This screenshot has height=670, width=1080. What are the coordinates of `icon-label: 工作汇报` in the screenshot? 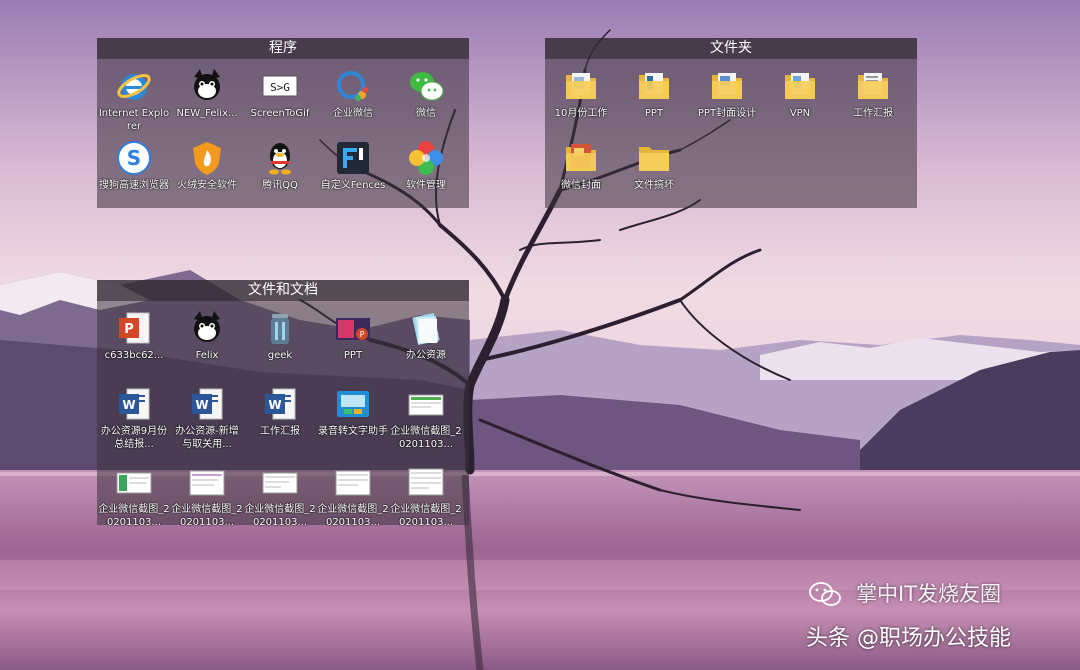 It's located at (280, 431).